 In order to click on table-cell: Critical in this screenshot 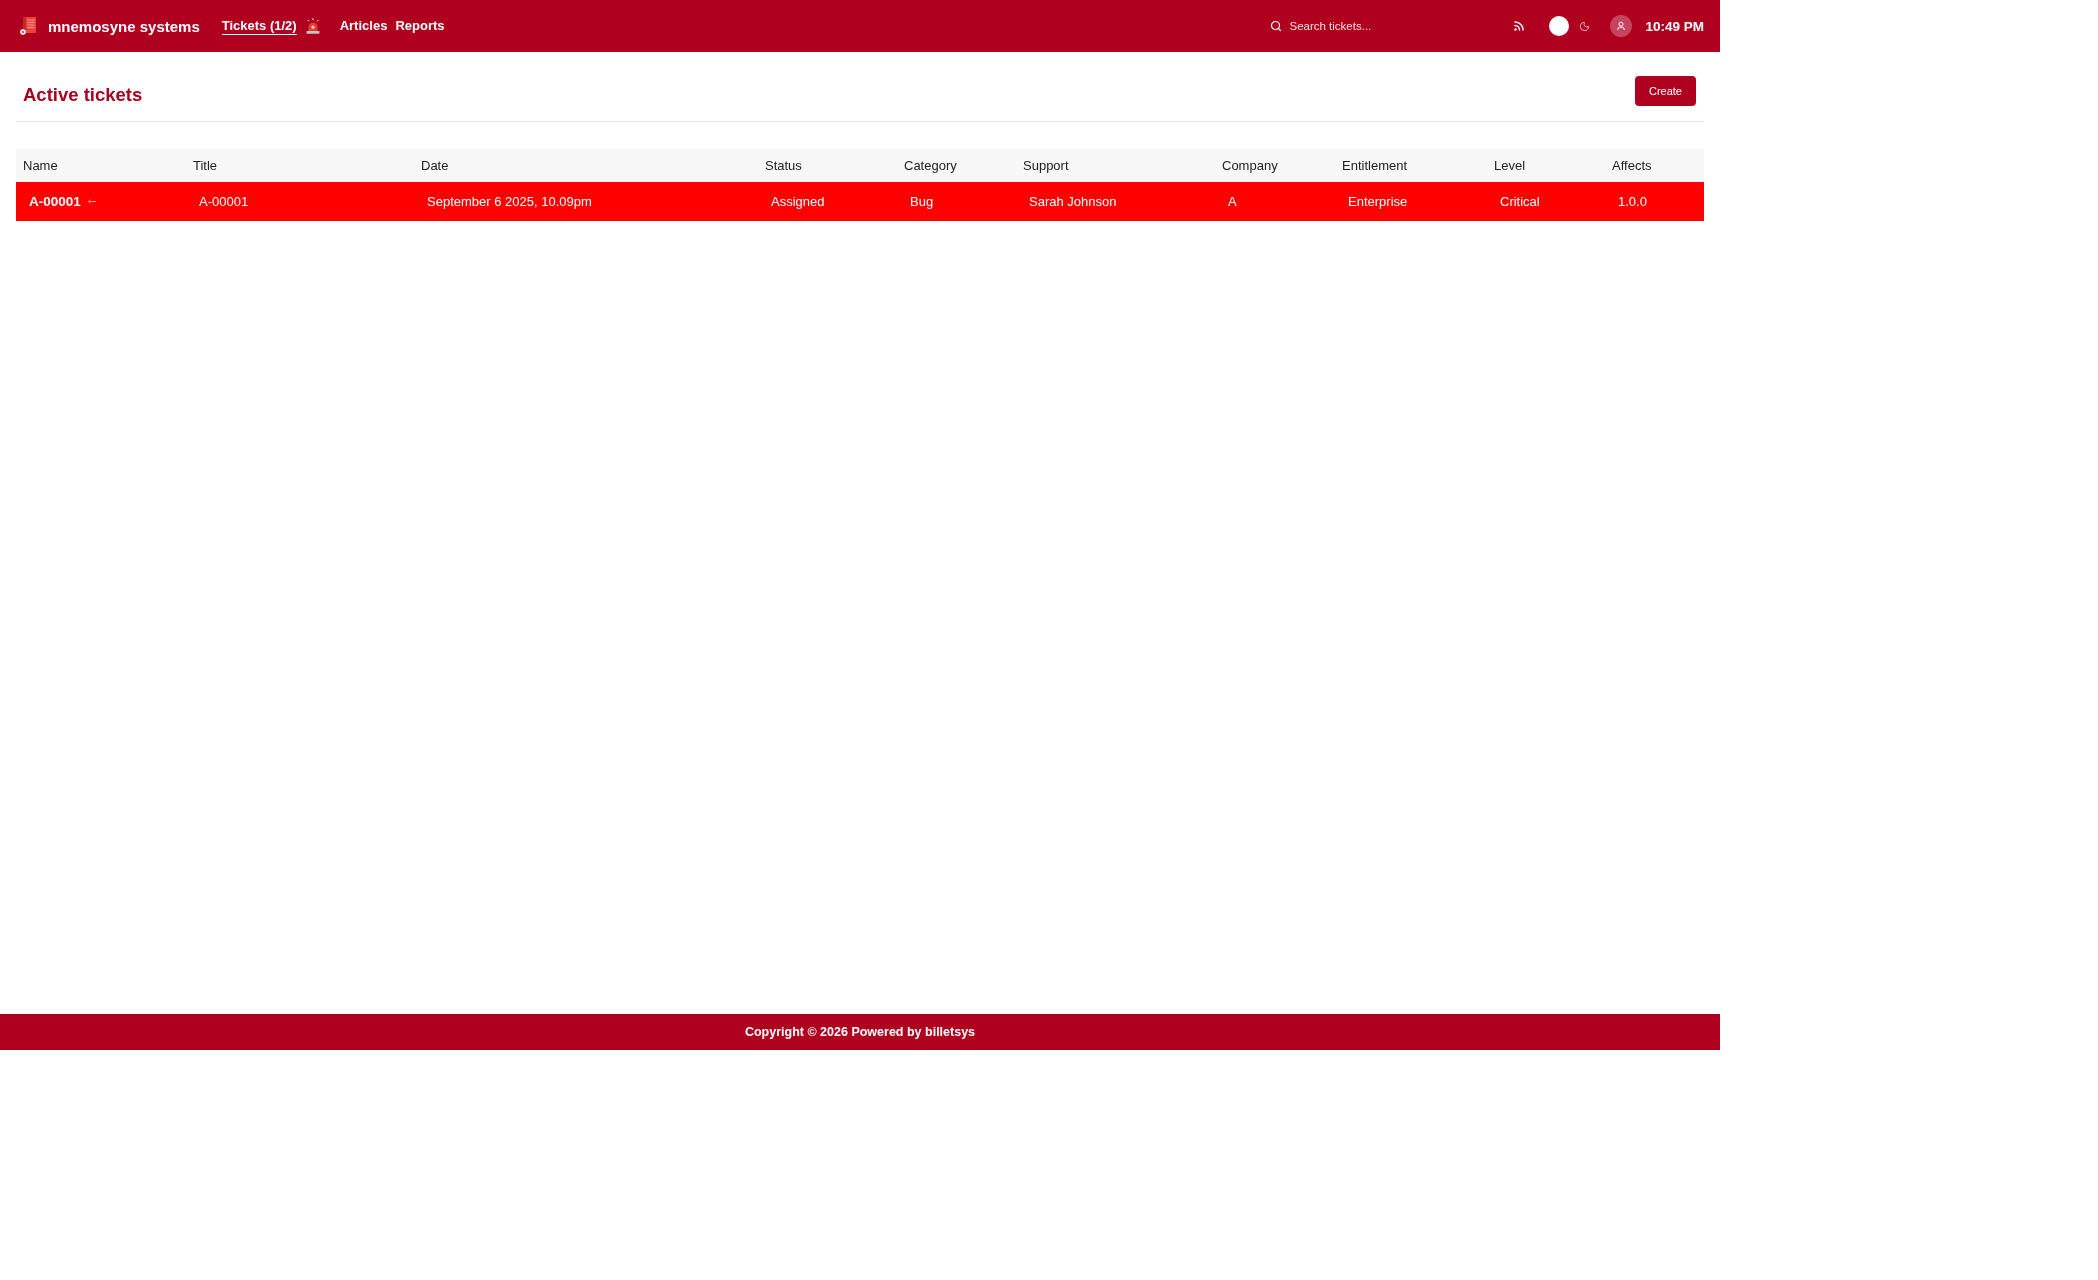, I will do `click(1520, 201)`.